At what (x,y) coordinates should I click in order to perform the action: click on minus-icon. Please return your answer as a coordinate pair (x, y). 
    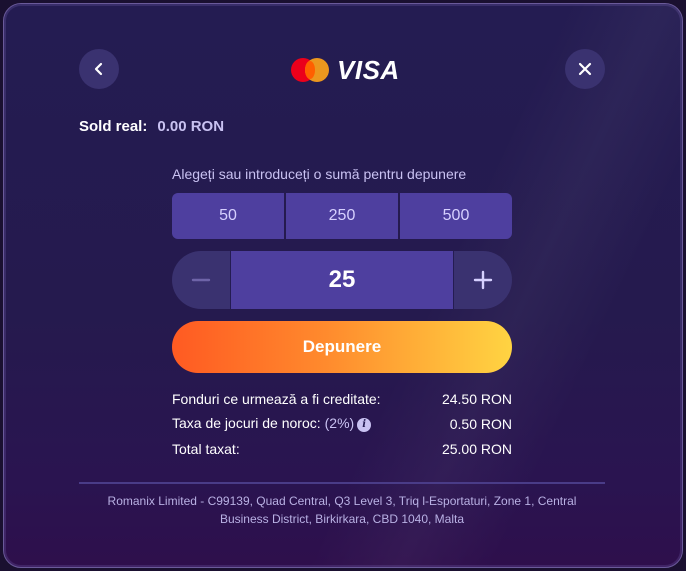
    Looking at the image, I should click on (201, 280).